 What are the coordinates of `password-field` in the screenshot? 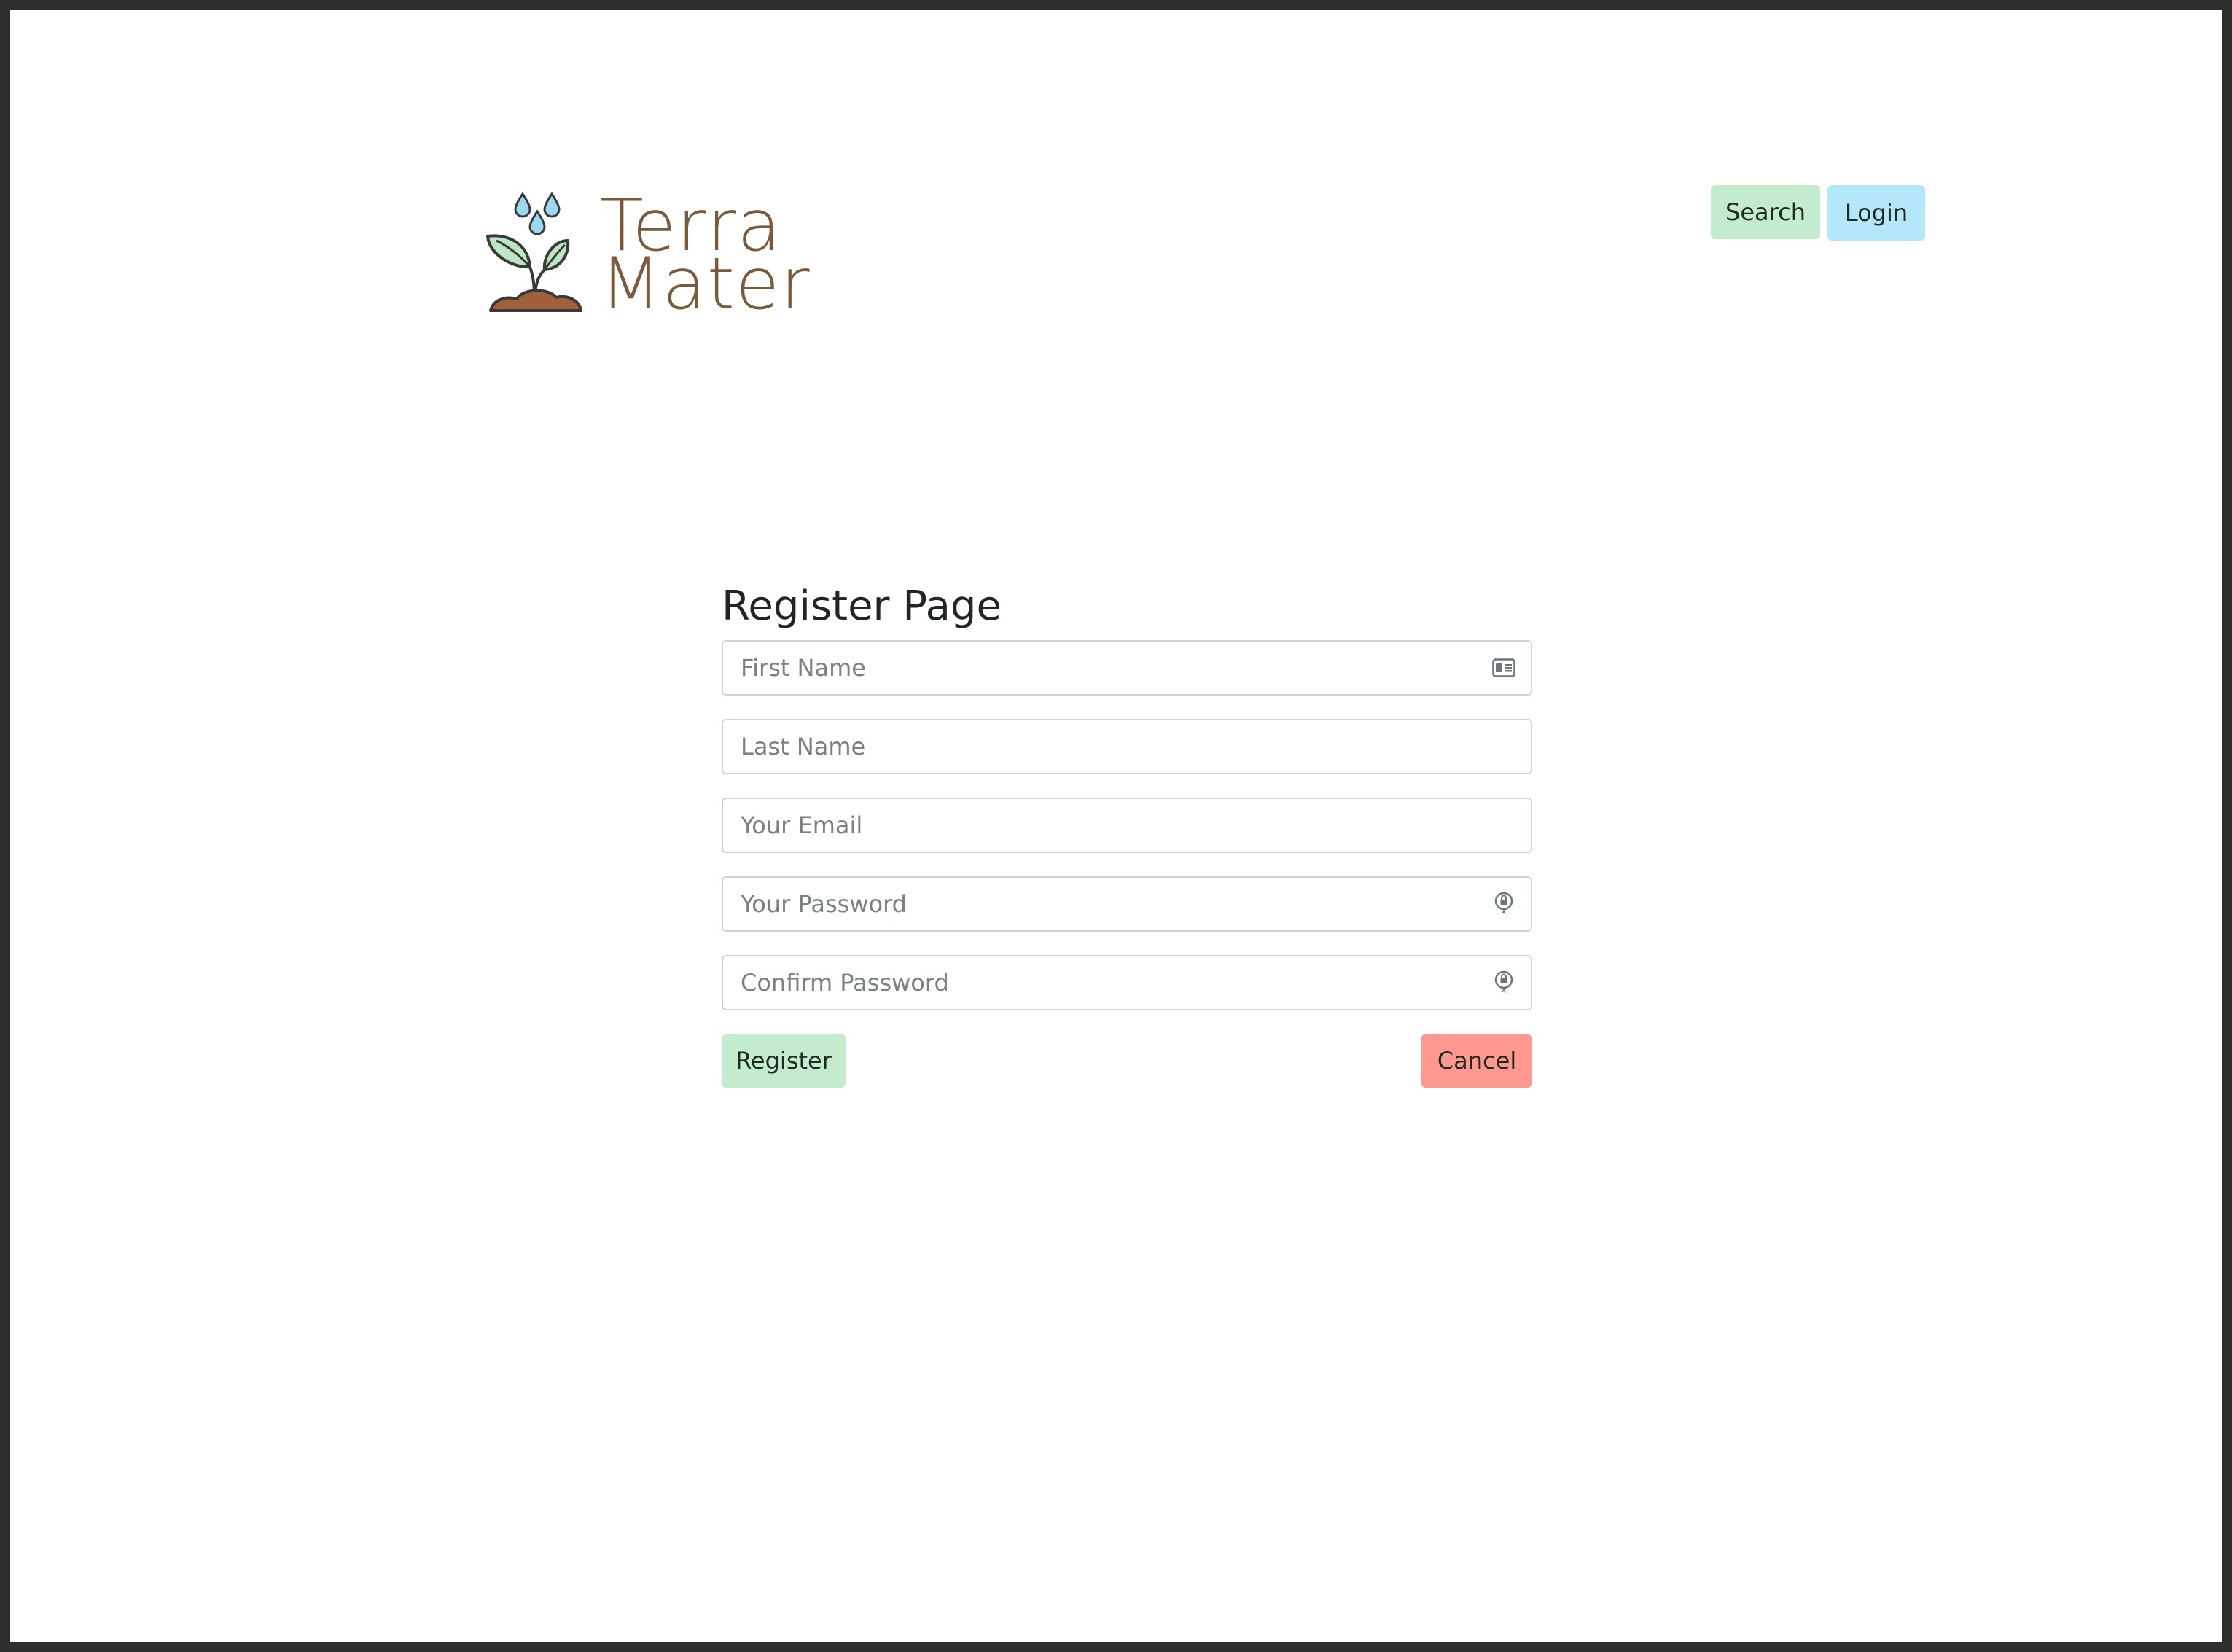 It's located at (1127, 904).